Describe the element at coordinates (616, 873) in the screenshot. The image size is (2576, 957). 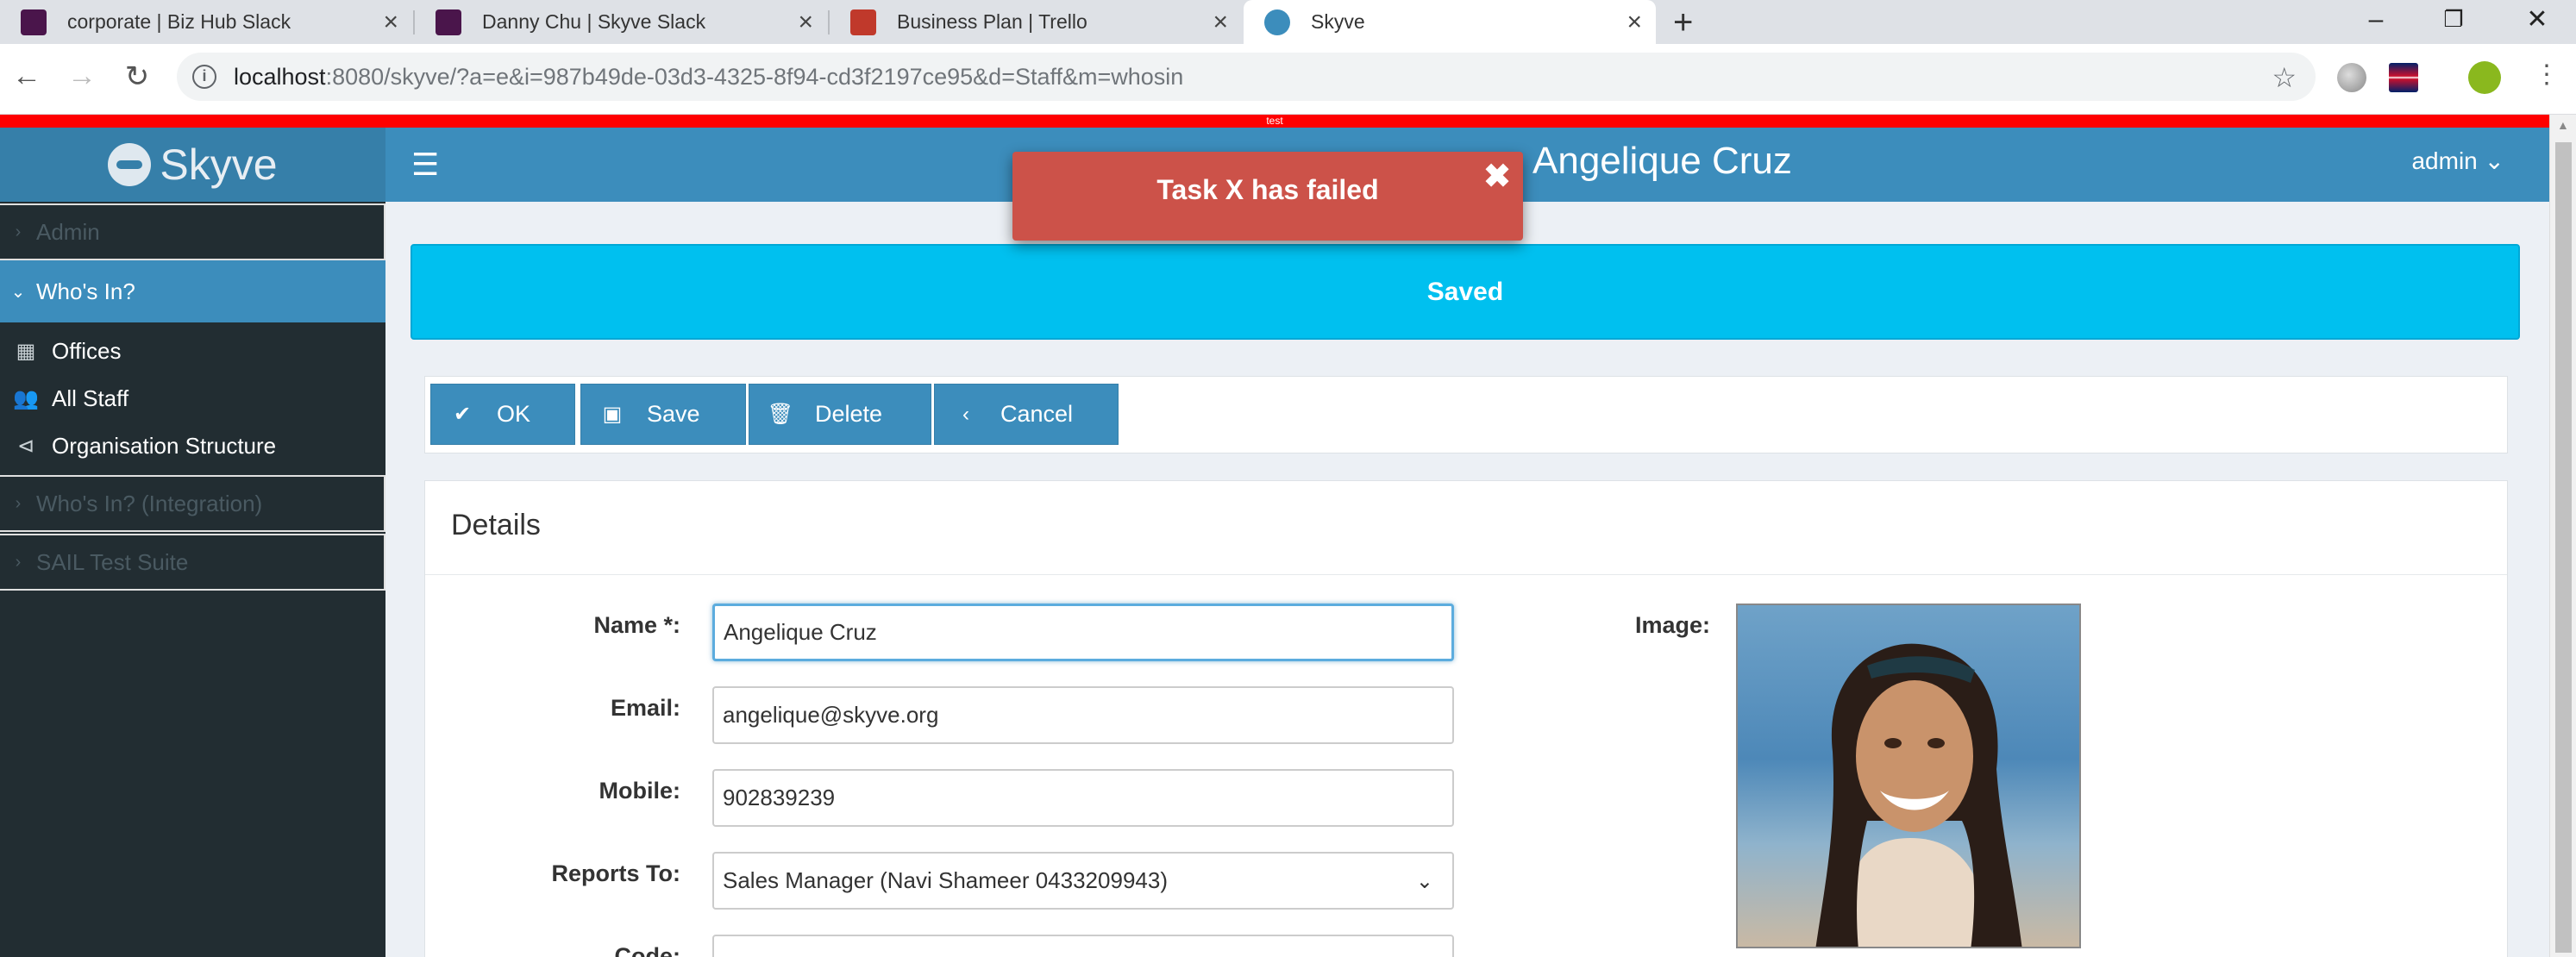
I see `reports-to-label: Reports To:` at that location.